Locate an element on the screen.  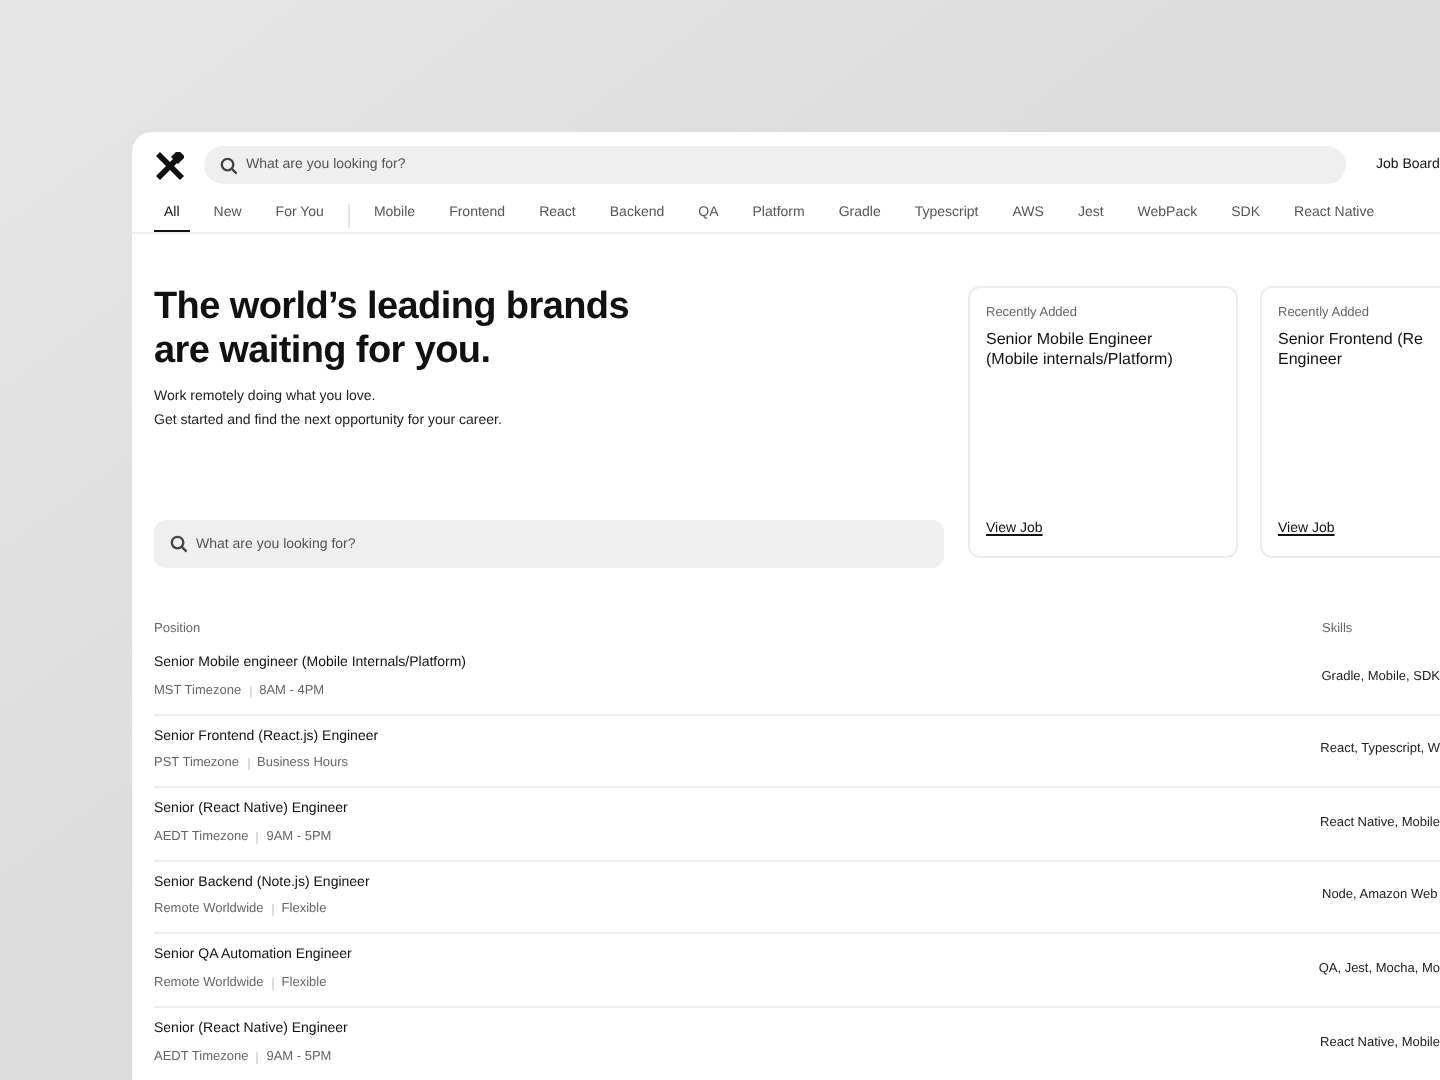
card-title: Senior Frontend (Re Engineer is located at coordinates (1351, 349).